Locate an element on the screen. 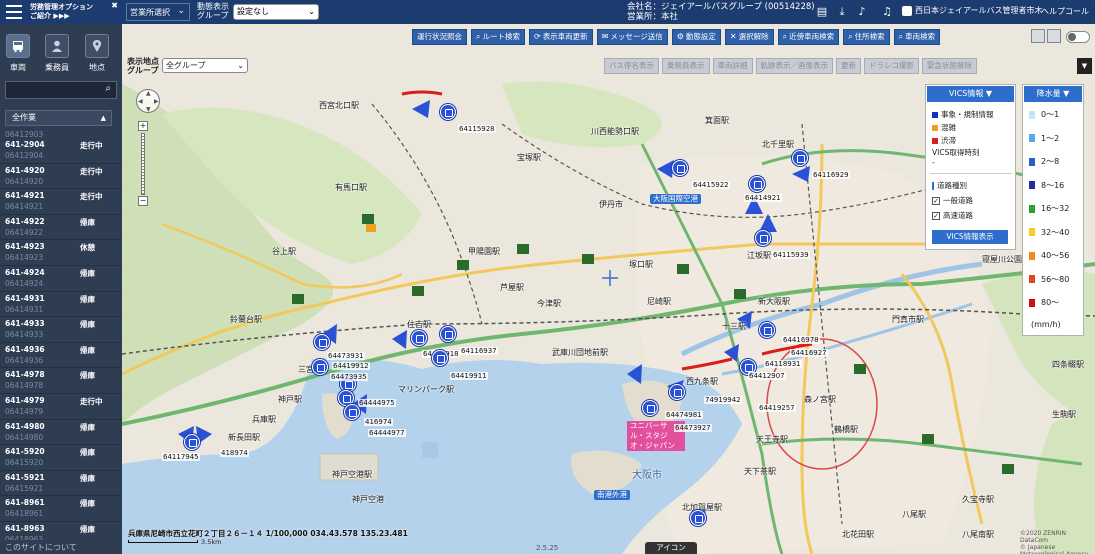  icon-tab: アイコン is located at coordinates (671, 548).